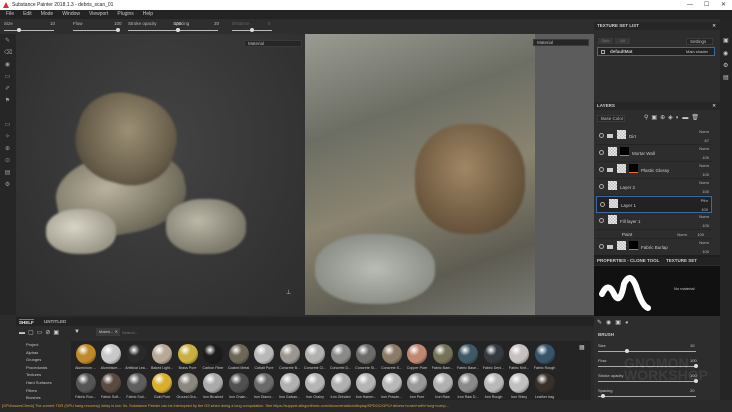  Describe the element at coordinates (726, 40) in the screenshot. I see `texture-set-icon: ▣` at that location.